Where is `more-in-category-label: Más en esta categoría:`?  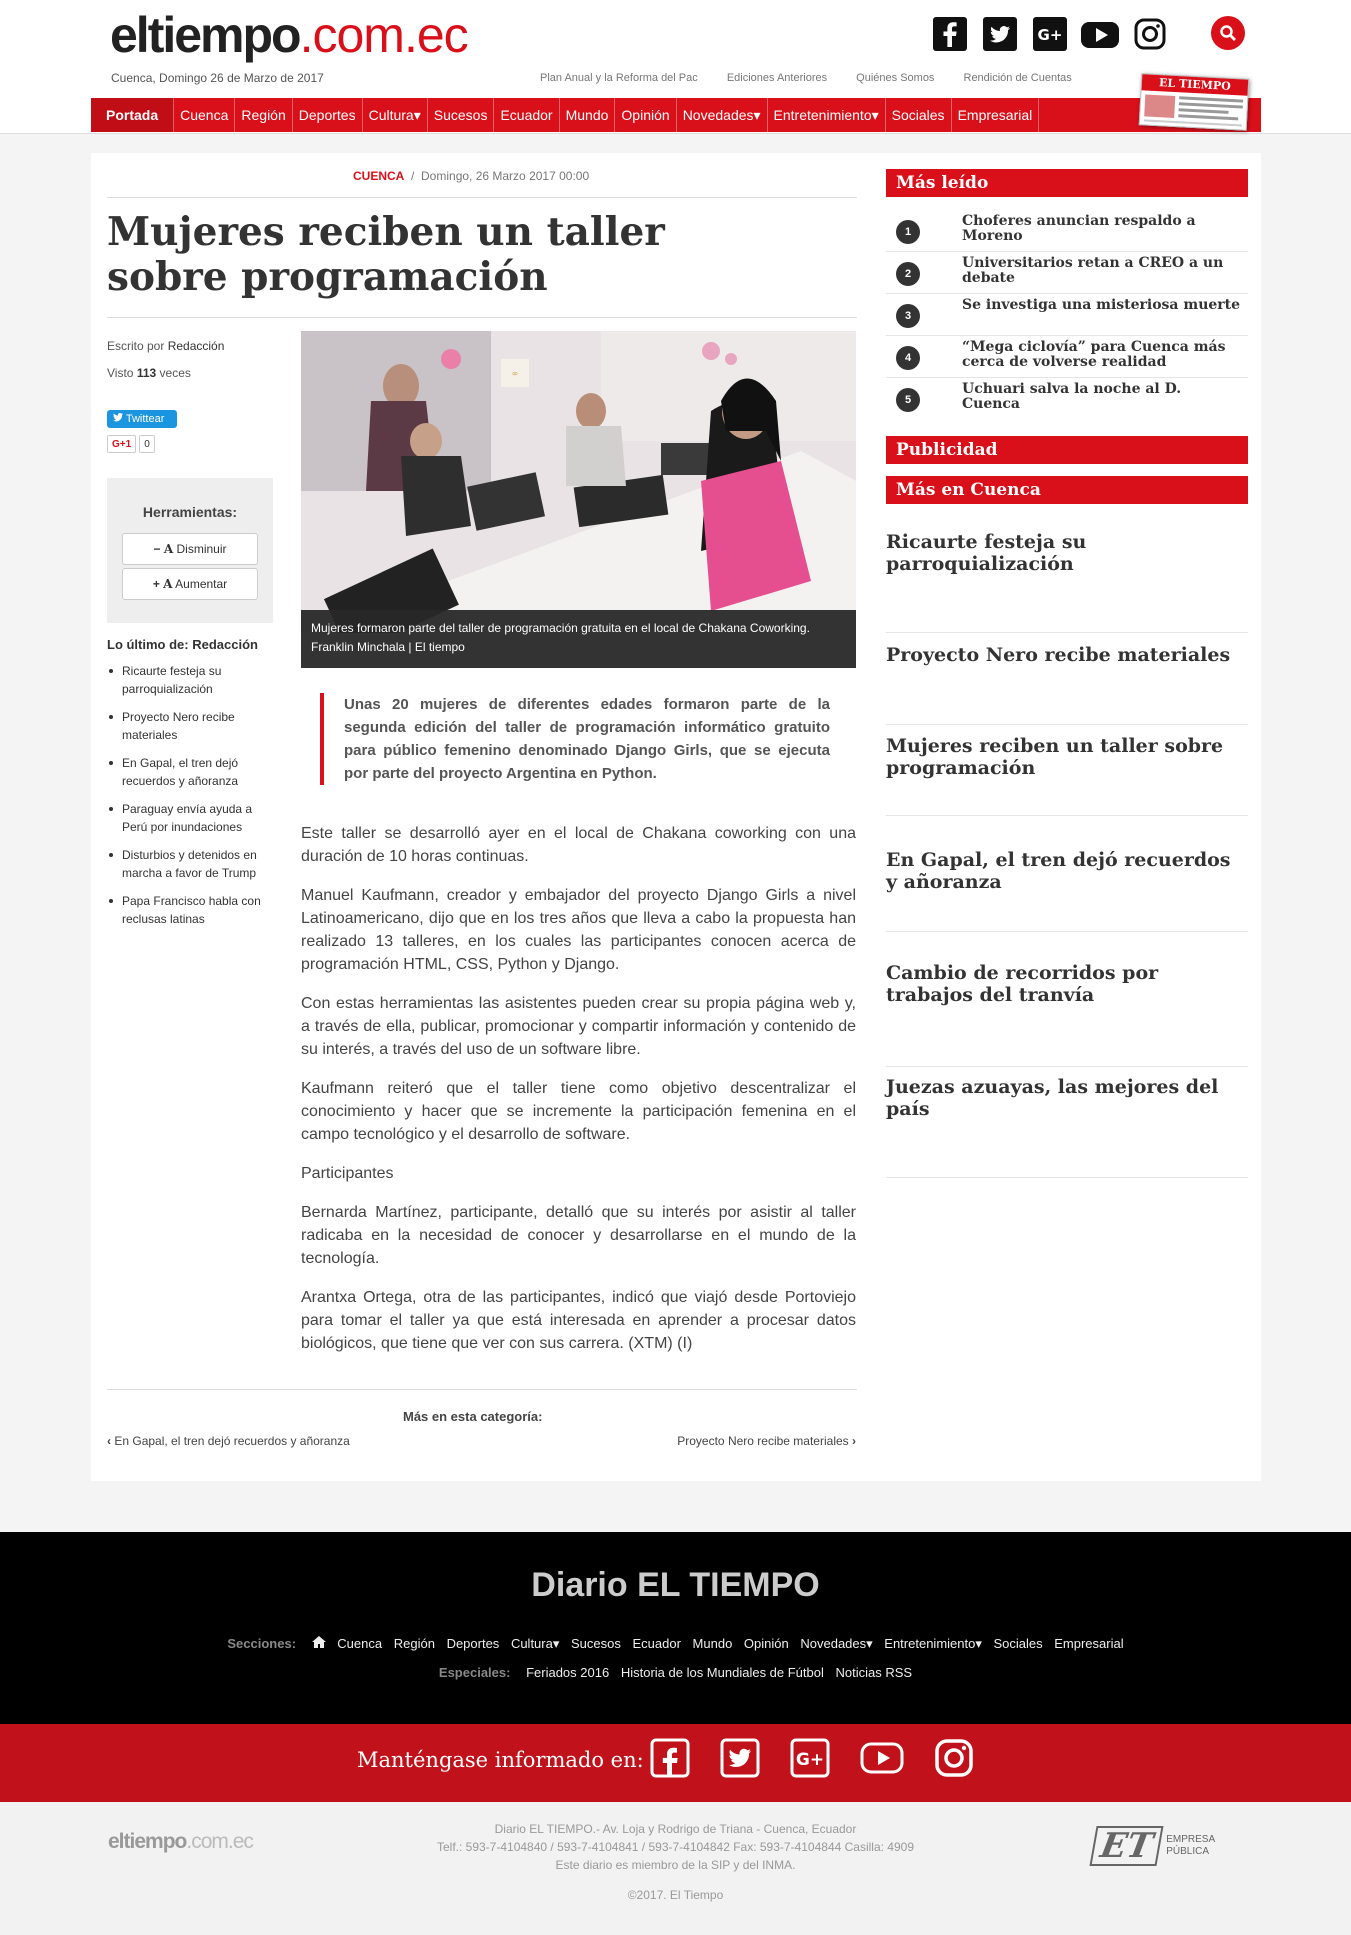
more-in-category-label: Más en esta categoría: is located at coordinates (473, 1416).